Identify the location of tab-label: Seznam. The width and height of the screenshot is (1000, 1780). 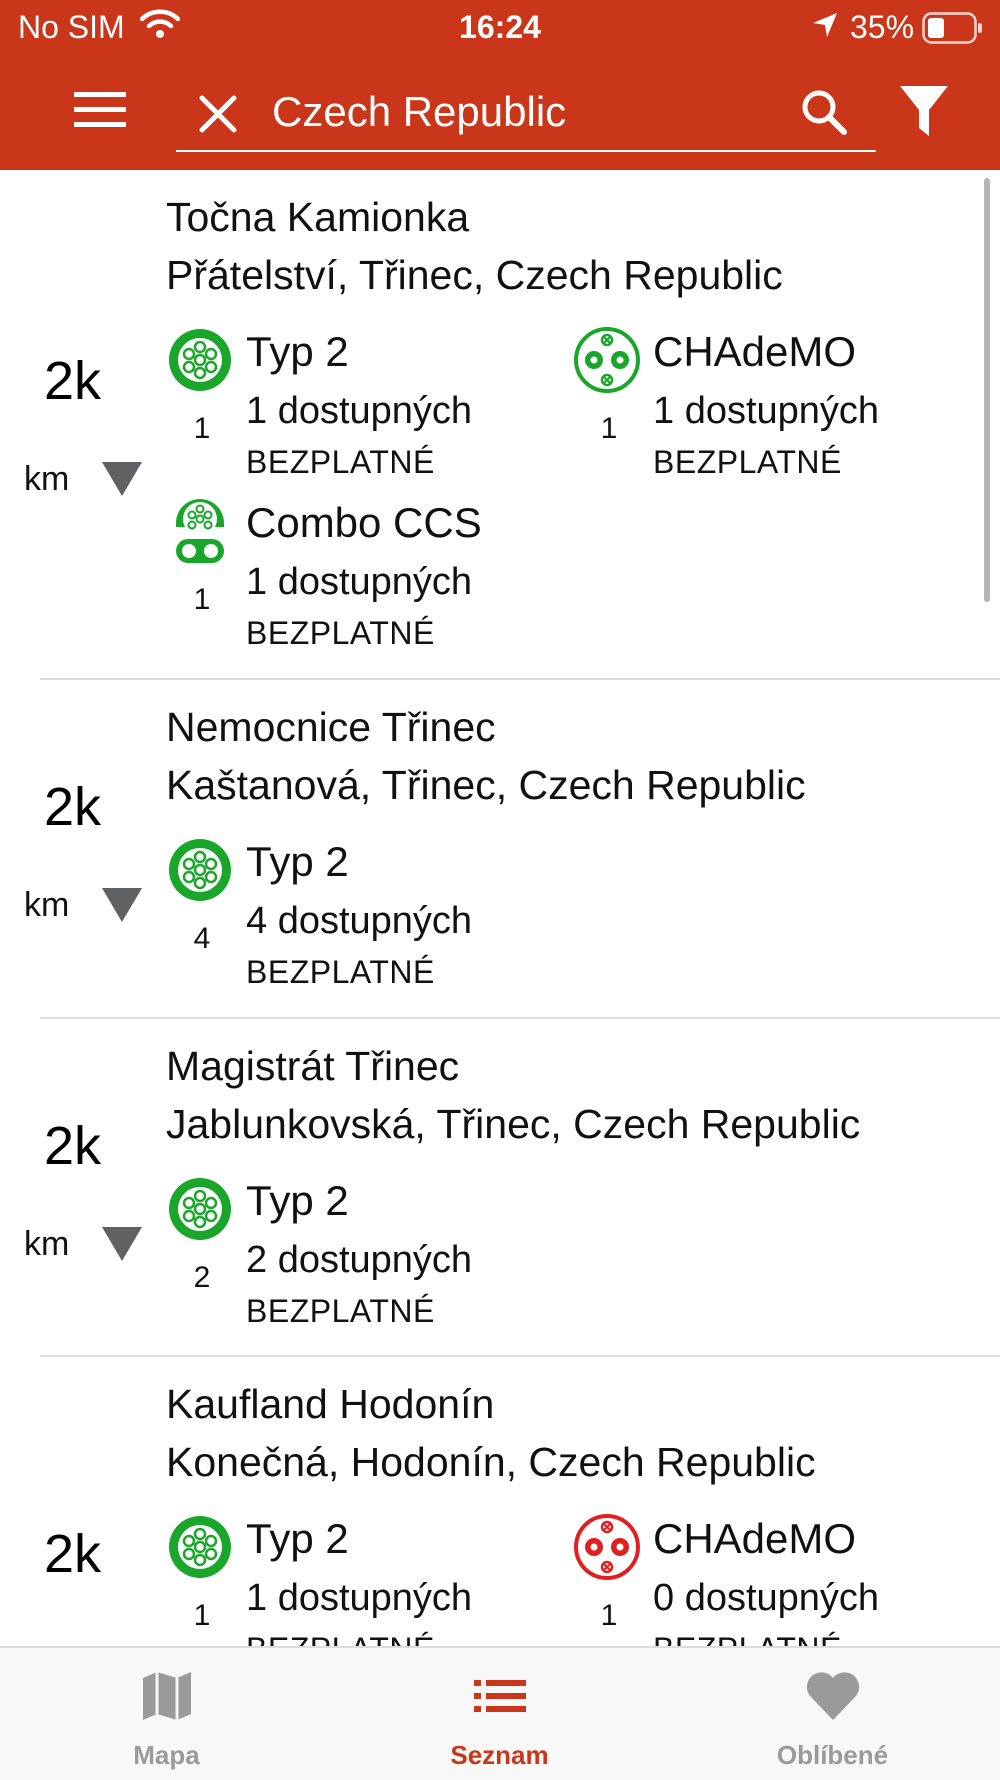
(499, 1755).